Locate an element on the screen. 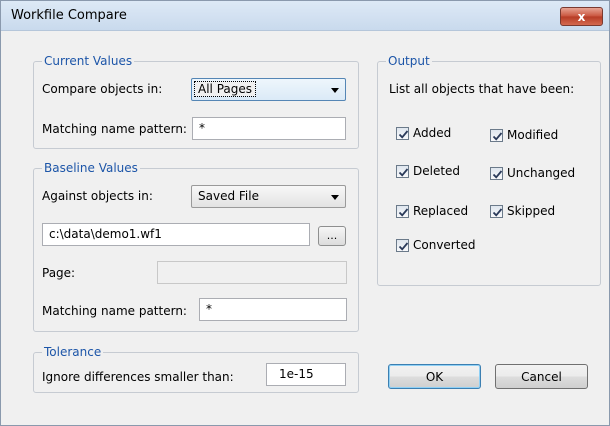  checkbox-replaced-label: Replaced is located at coordinates (441, 211).